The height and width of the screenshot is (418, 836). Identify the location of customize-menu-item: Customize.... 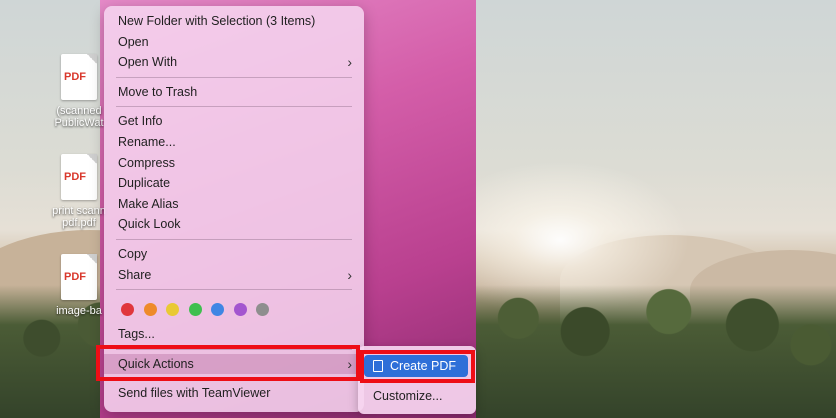
(407, 396).